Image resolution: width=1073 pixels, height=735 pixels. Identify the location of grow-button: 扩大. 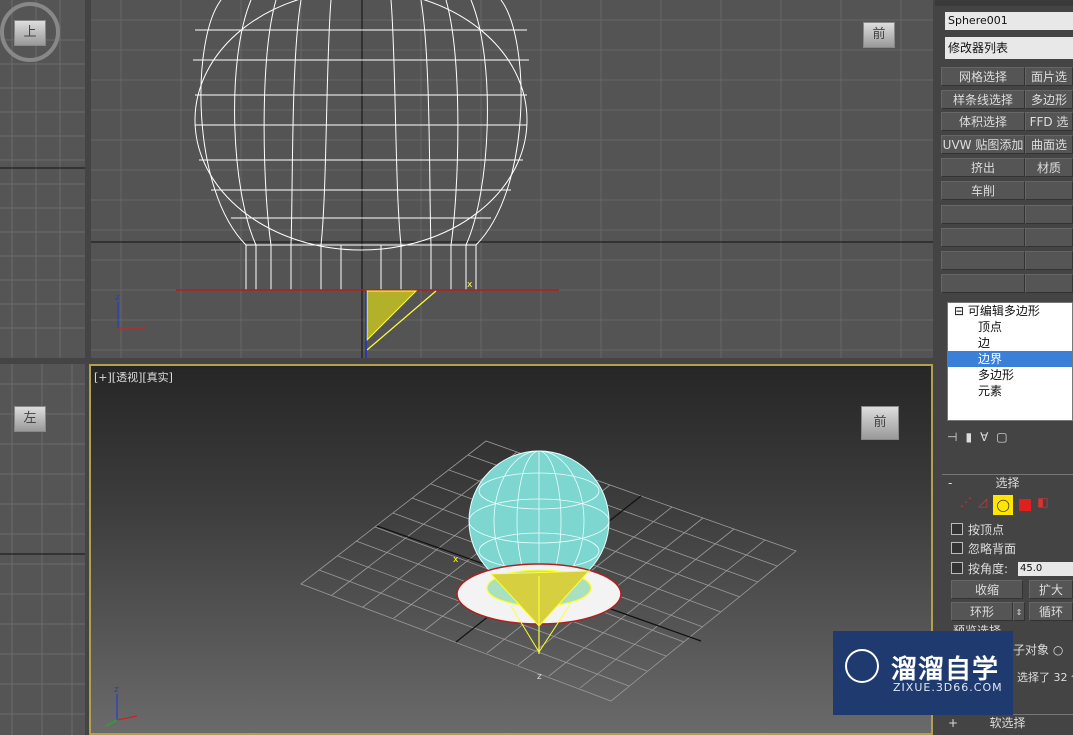
(1051, 589).